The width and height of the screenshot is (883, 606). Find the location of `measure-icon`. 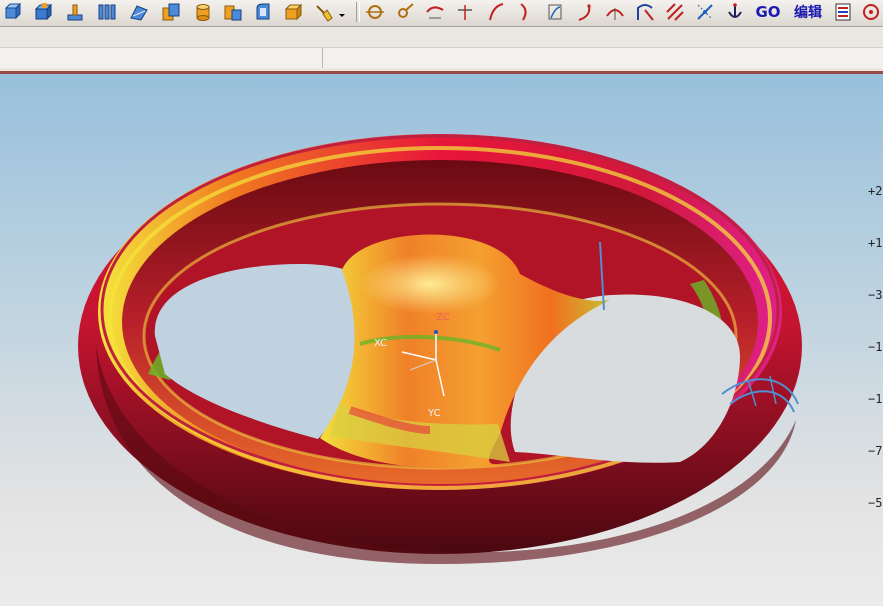

measure-icon is located at coordinates (705, 12).